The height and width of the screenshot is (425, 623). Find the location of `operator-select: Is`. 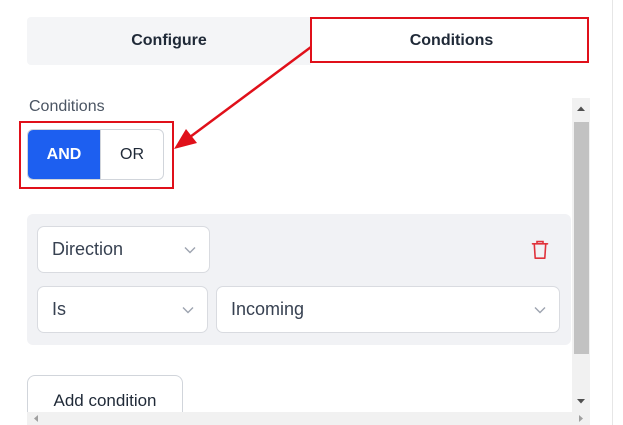

operator-select: Is is located at coordinates (122, 309).